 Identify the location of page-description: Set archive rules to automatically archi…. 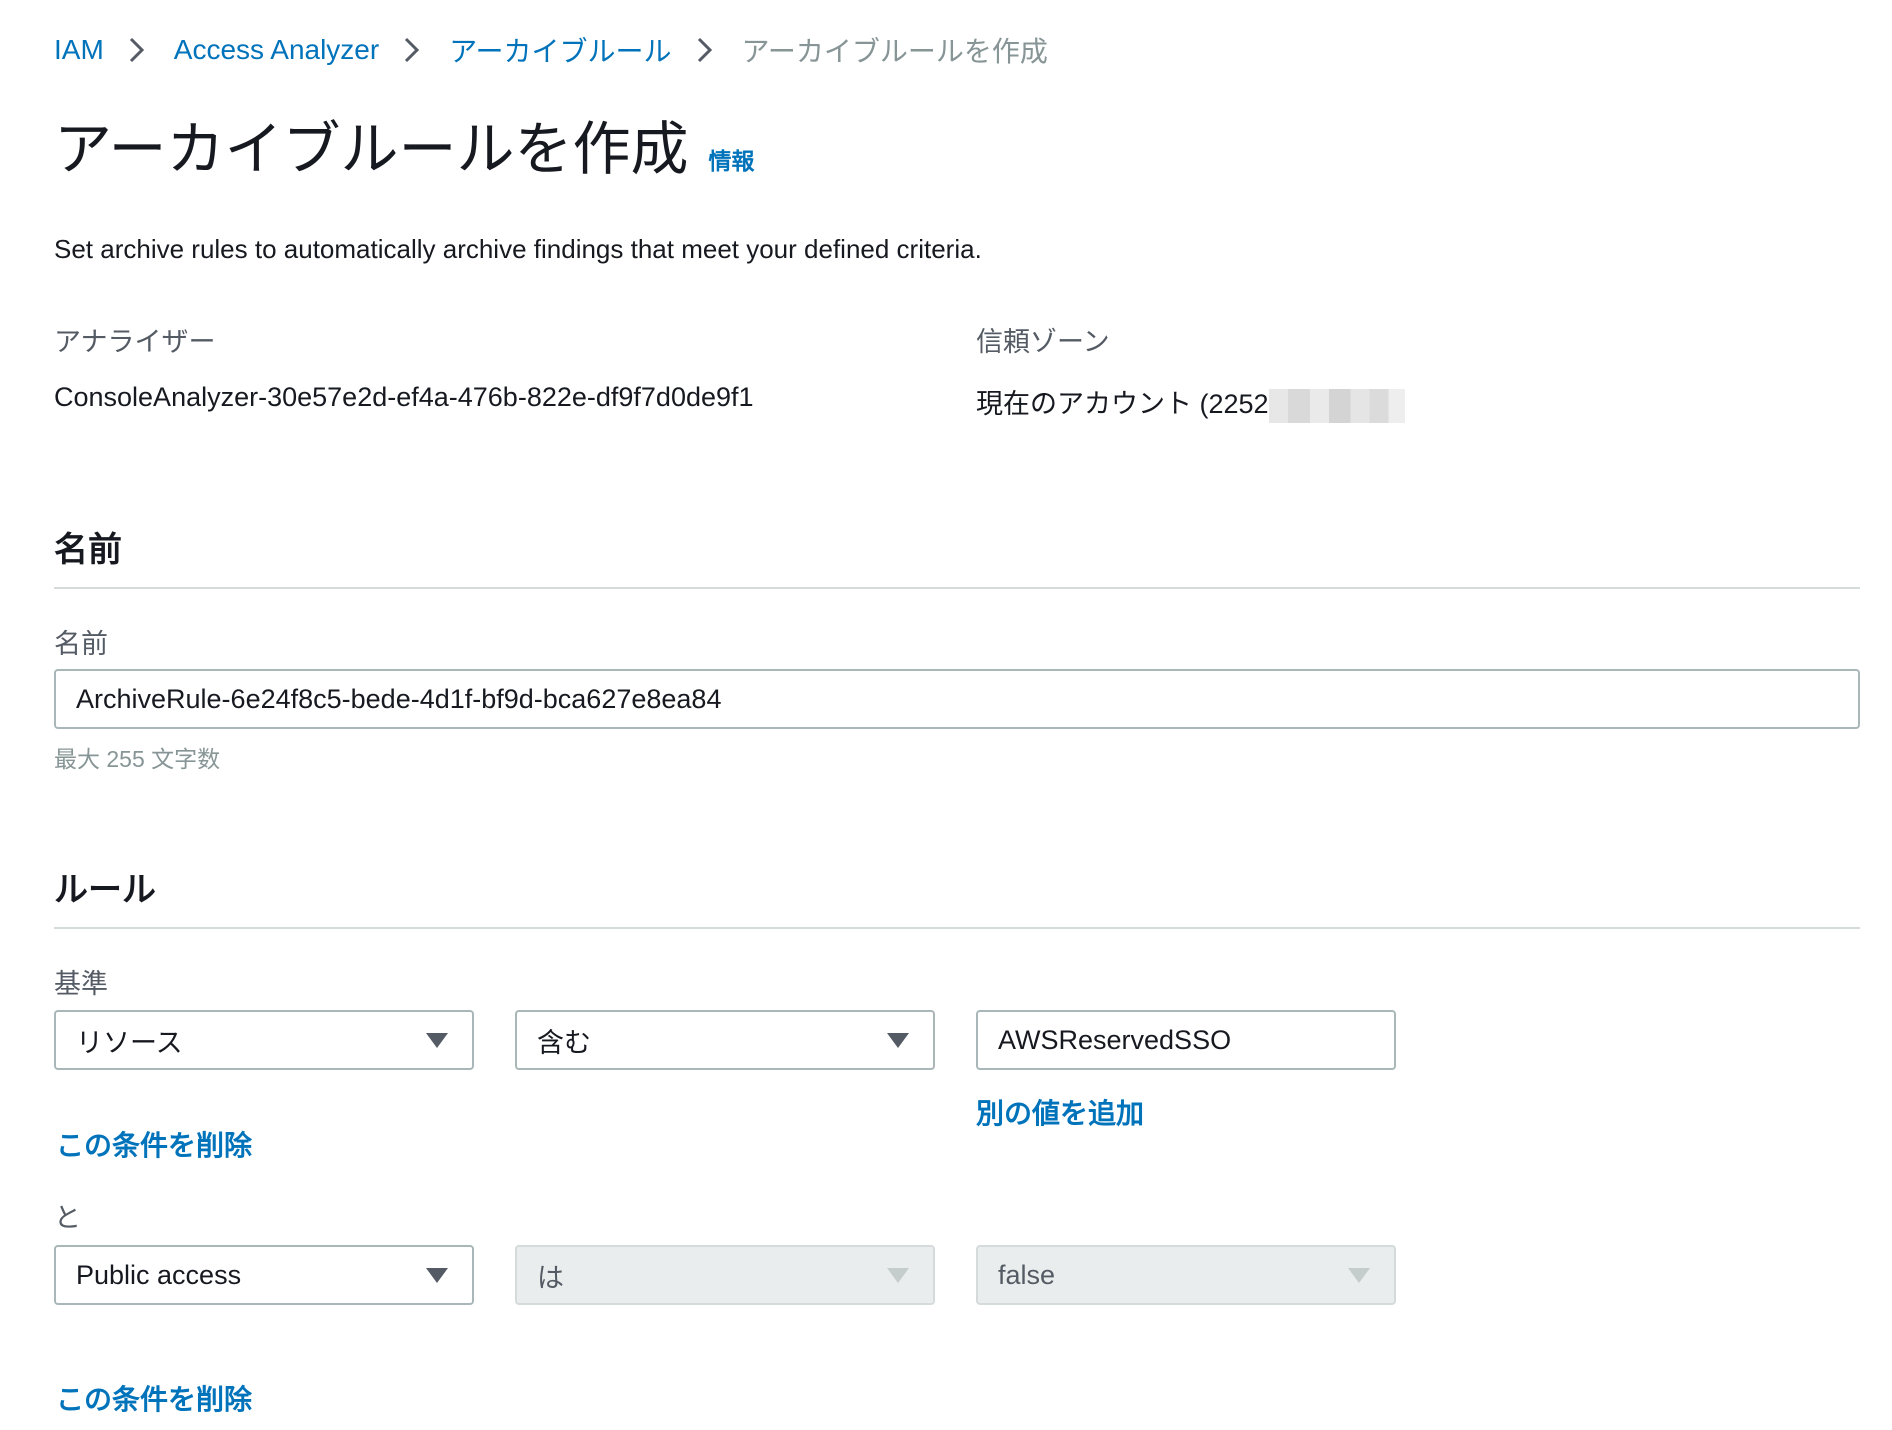
(518, 249).